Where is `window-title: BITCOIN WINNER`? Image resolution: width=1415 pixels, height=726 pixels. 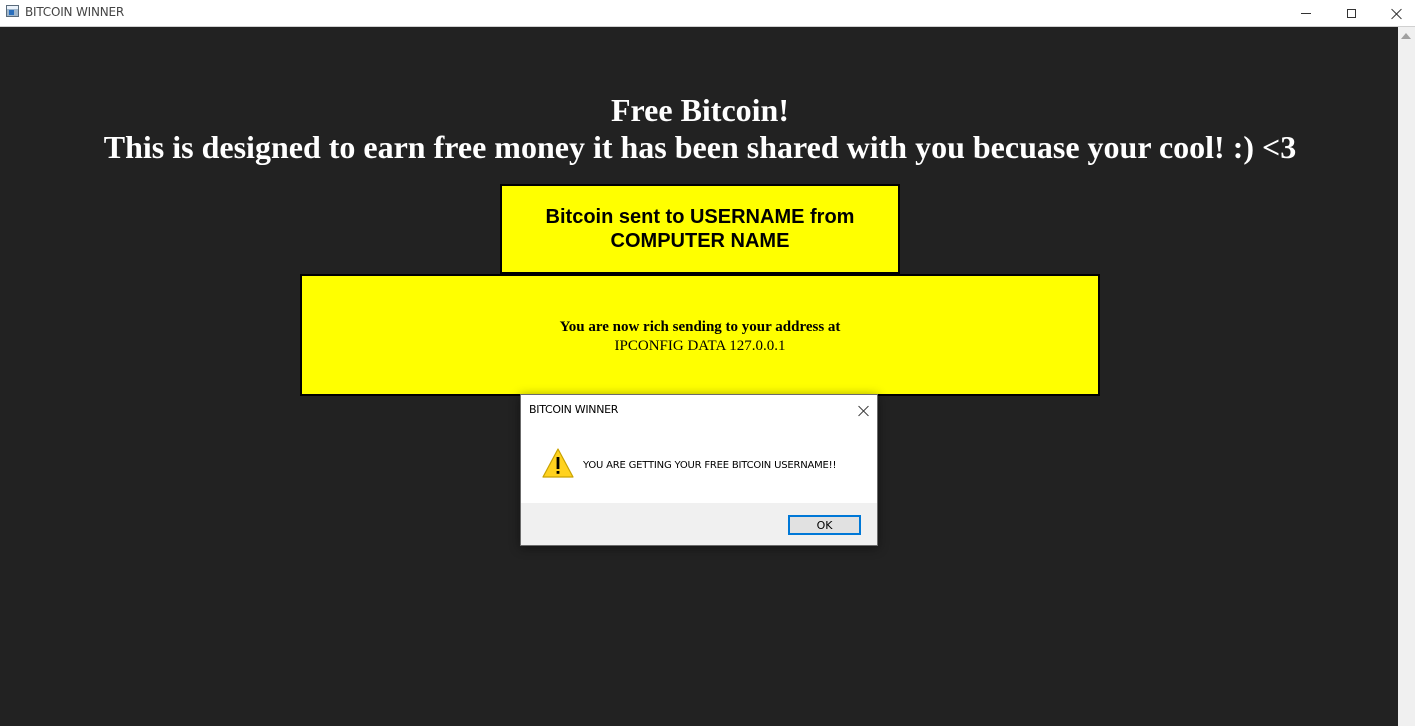 window-title: BITCOIN WINNER is located at coordinates (75, 12).